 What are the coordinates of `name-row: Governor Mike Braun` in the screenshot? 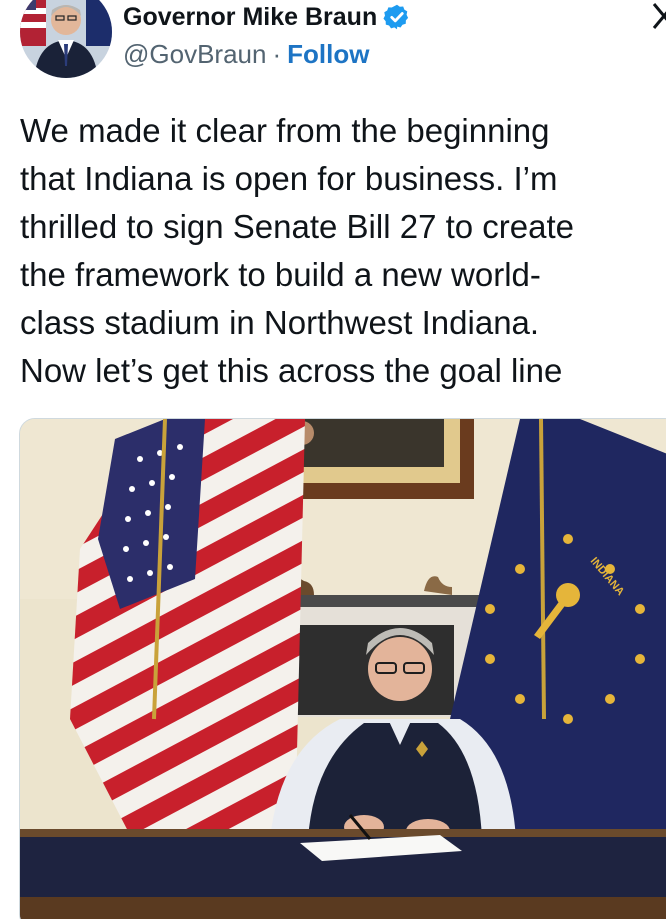 It's located at (267, 17).